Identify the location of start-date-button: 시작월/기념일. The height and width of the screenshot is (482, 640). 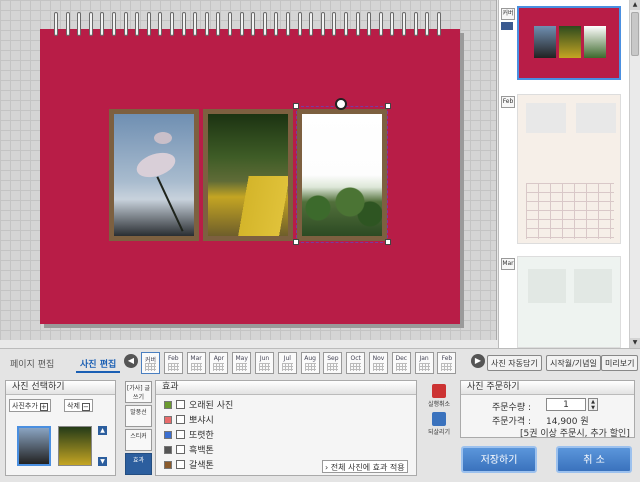
(573, 363).